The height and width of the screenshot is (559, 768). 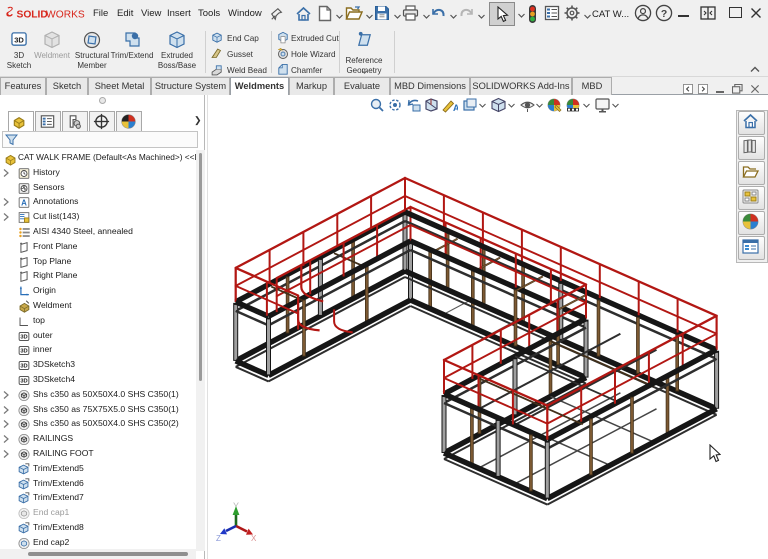 What do you see at coordinates (254, 538) in the screenshot?
I see `svg-text: X` at bounding box center [254, 538].